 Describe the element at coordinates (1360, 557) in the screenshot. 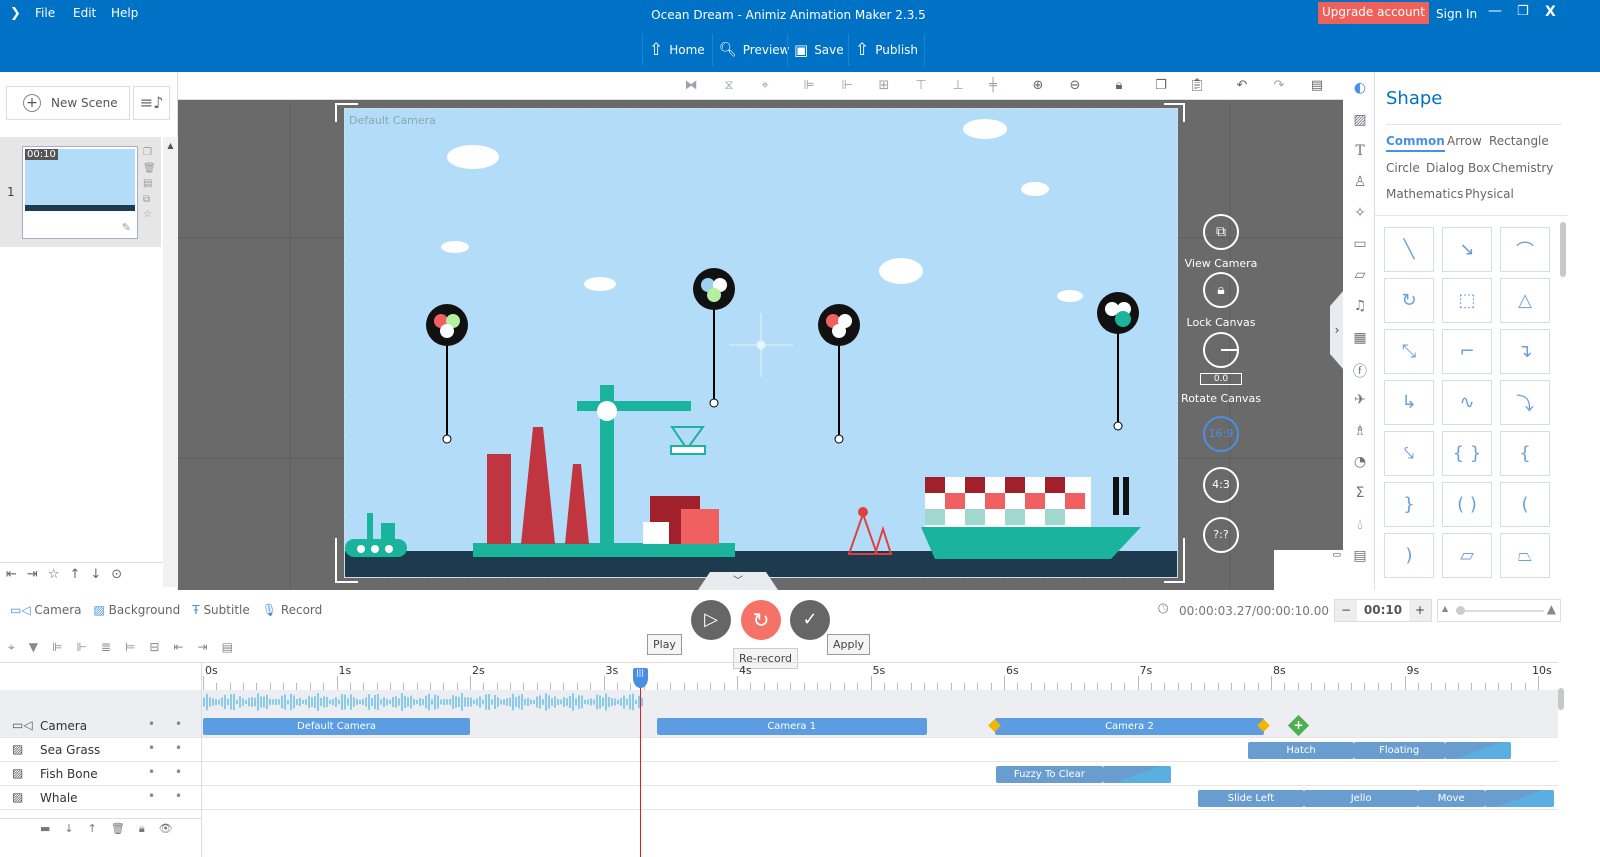

I see `archive-category-icon: ▤` at that location.